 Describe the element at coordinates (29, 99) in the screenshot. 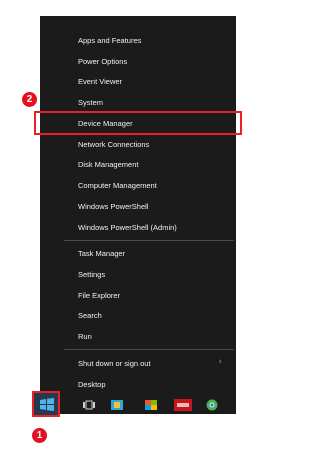

I see `callout-step-2: 2` at that location.